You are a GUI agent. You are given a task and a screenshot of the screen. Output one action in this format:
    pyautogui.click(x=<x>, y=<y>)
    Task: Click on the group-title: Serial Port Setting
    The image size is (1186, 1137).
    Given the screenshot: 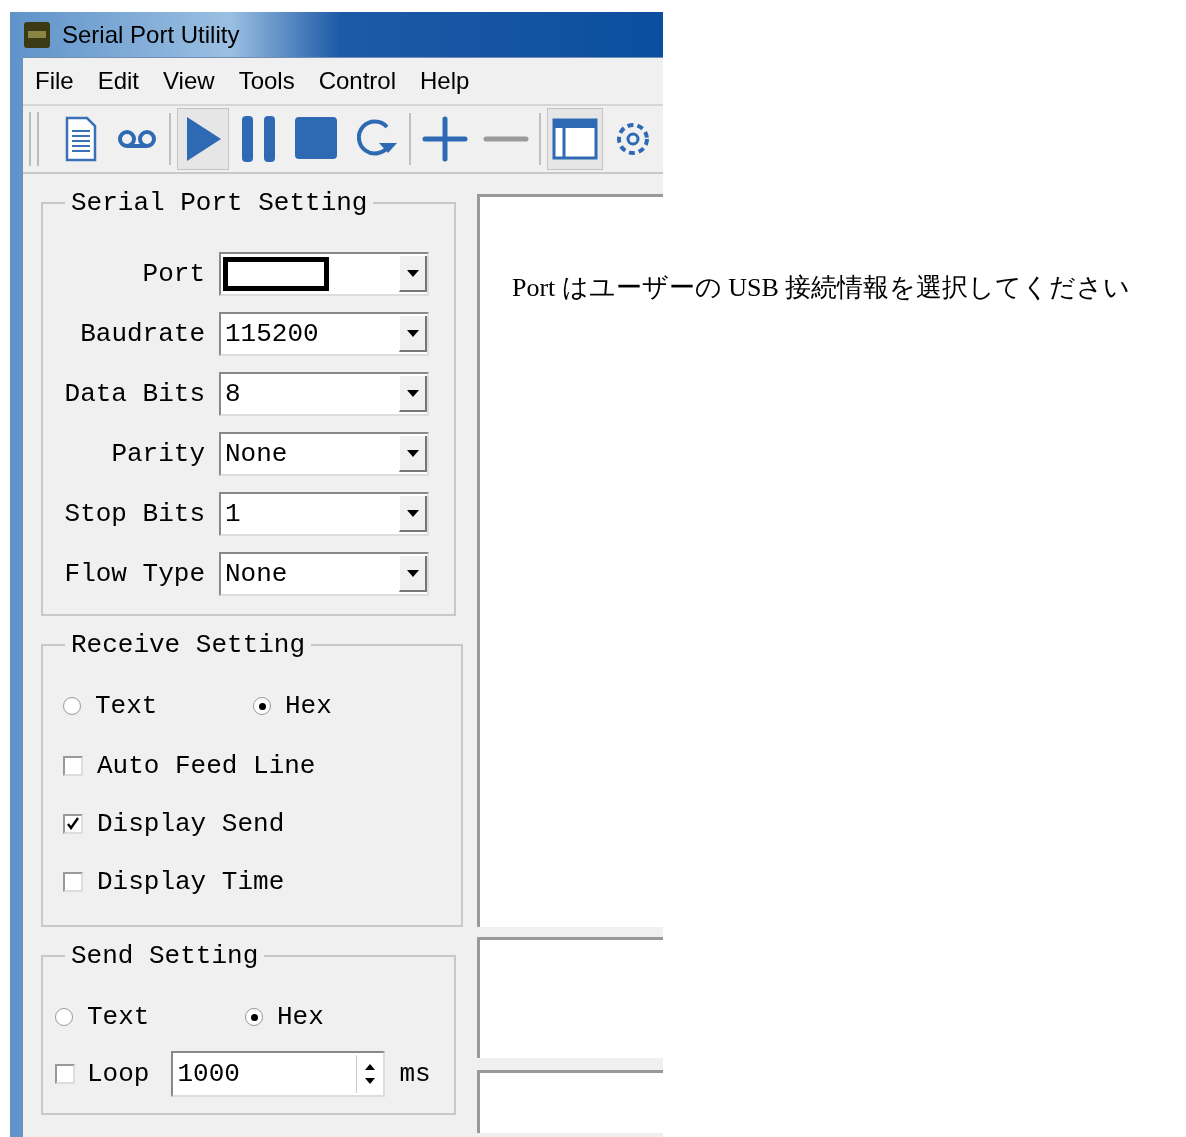 What is the action you would take?
    pyautogui.click(x=219, y=203)
    